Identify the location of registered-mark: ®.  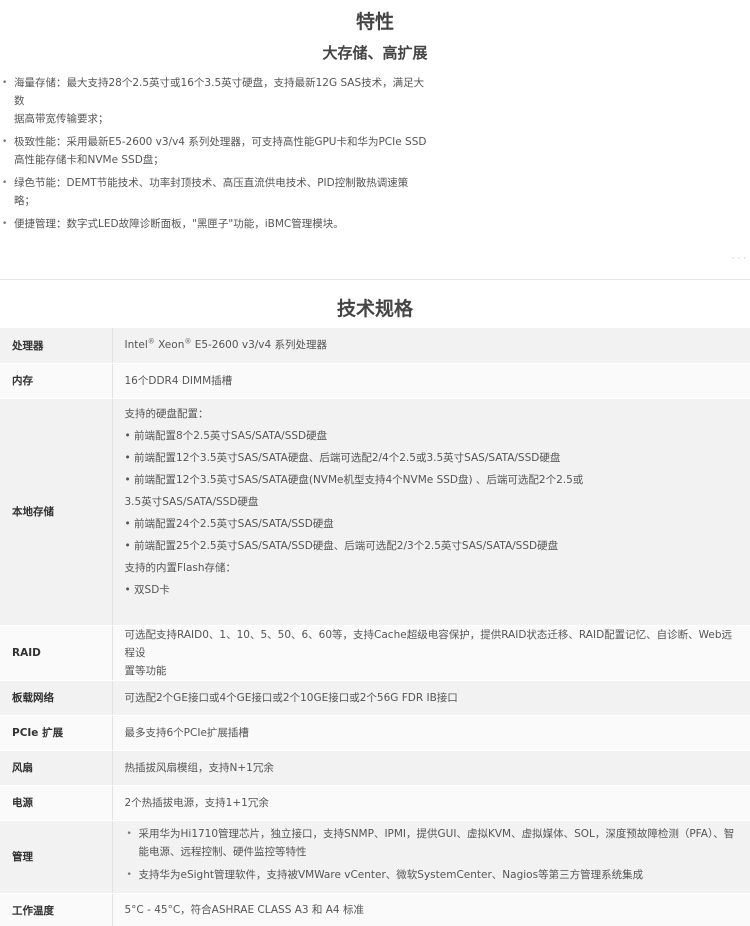
(151, 341).